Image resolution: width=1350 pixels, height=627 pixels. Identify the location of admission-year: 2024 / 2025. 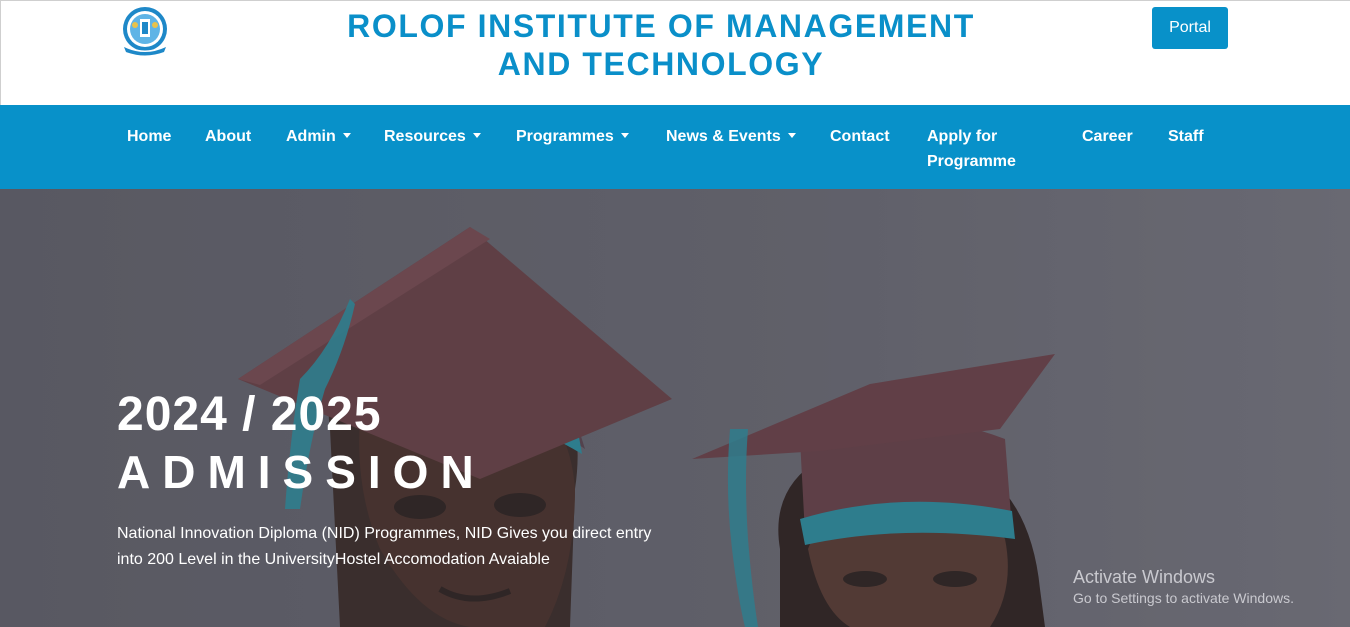
(249, 414).